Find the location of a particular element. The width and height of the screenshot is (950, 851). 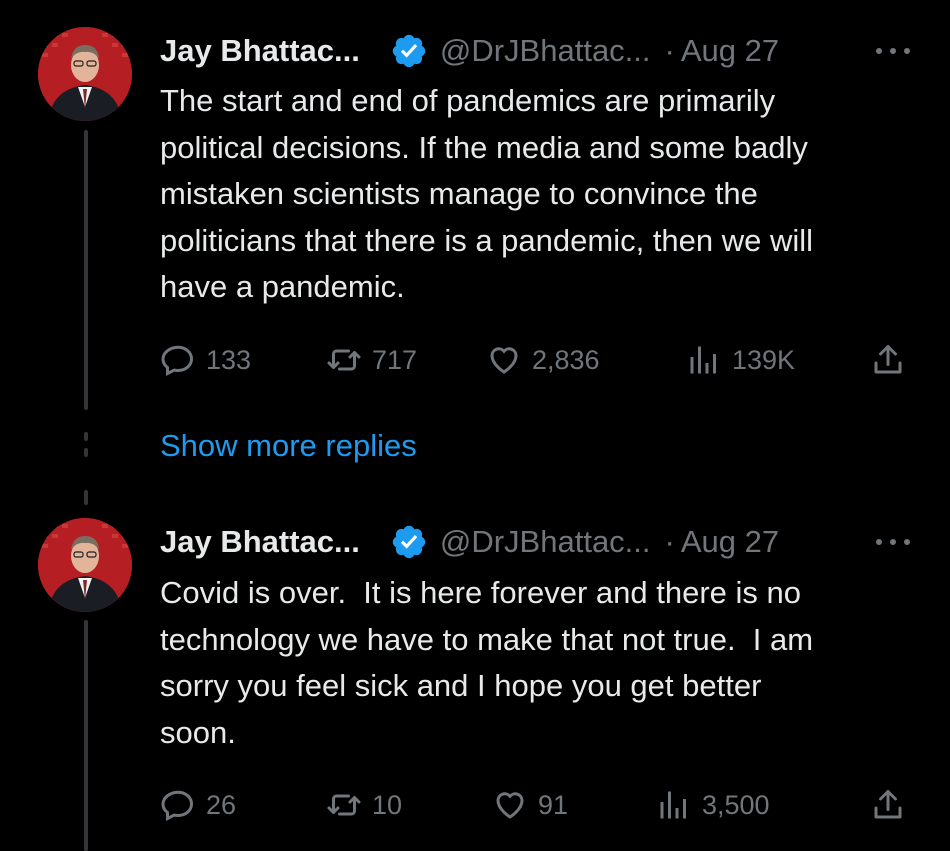

retweet-button: 717 is located at coordinates (371, 360).